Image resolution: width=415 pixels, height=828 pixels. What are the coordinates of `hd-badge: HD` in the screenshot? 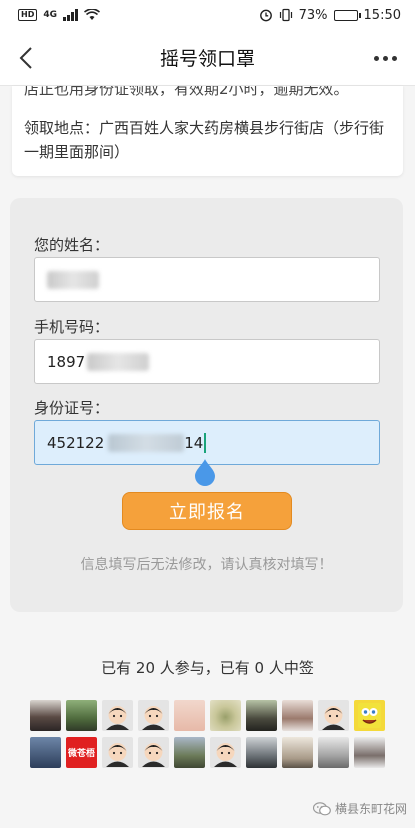 It's located at (28, 15).